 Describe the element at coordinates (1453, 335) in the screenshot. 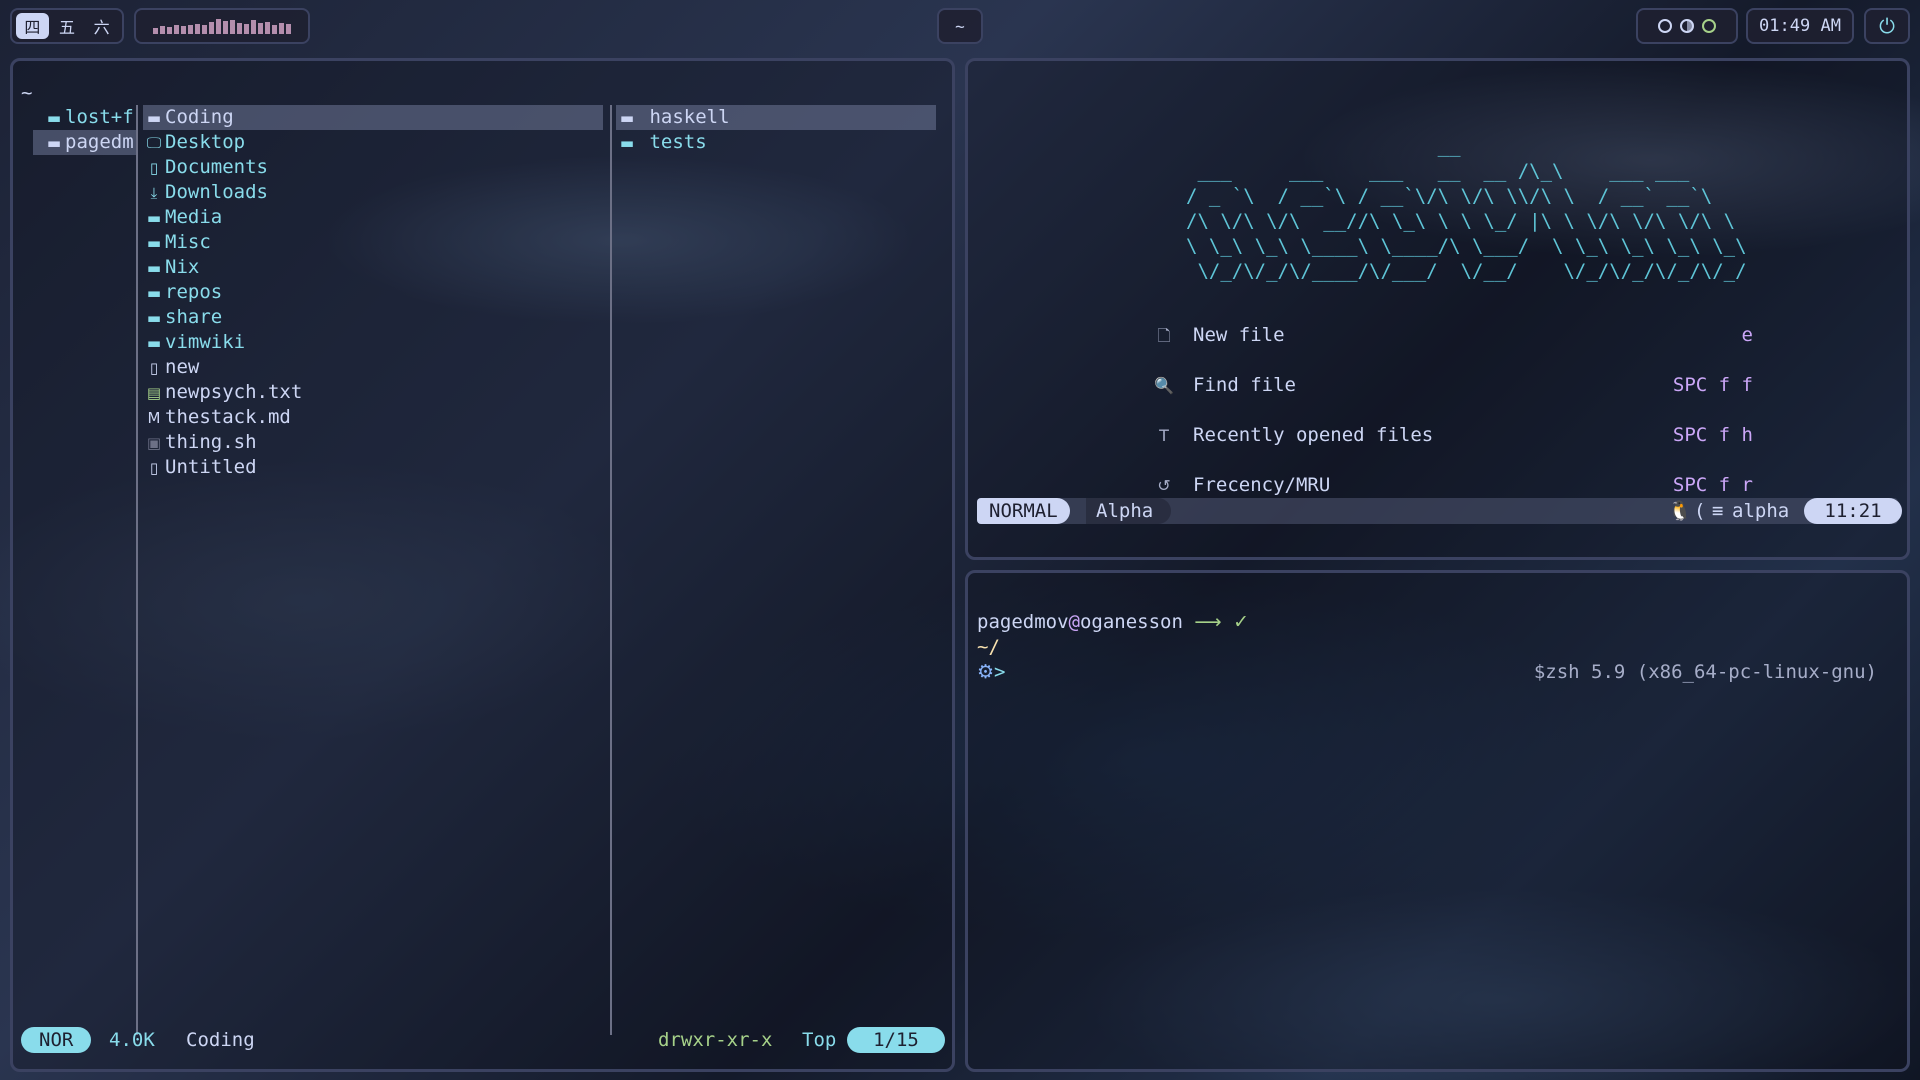

I see `new-file-button: 🗋 New file e` at that location.